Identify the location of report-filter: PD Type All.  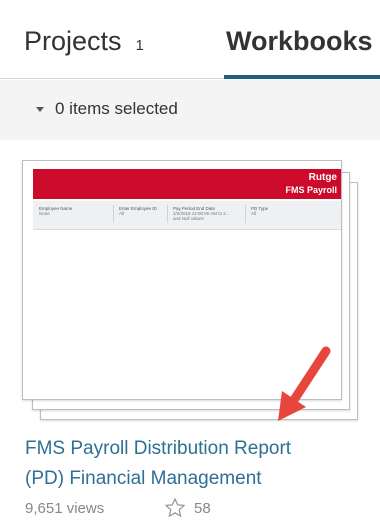
(259, 211).